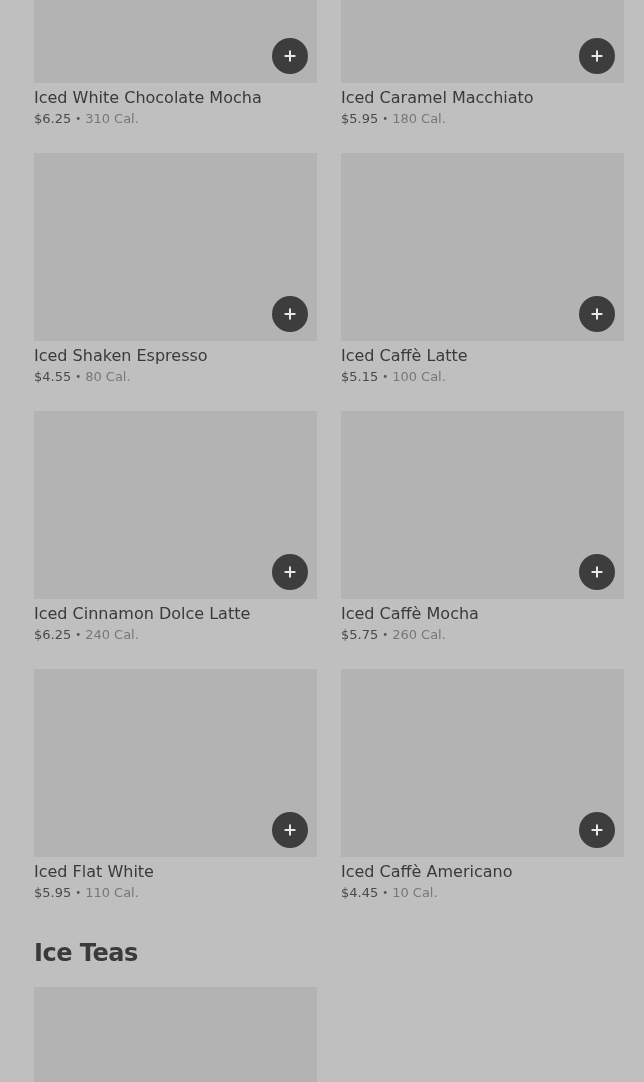 The height and width of the screenshot is (1082, 644). I want to click on product-calories: 240 Cal., so click(112, 635).